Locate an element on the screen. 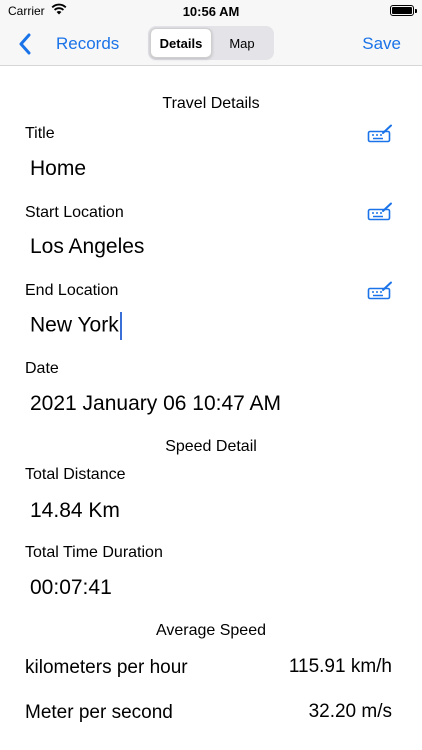 The height and width of the screenshot is (750, 422). total-duration-value: 00:07:41 is located at coordinates (71, 587).